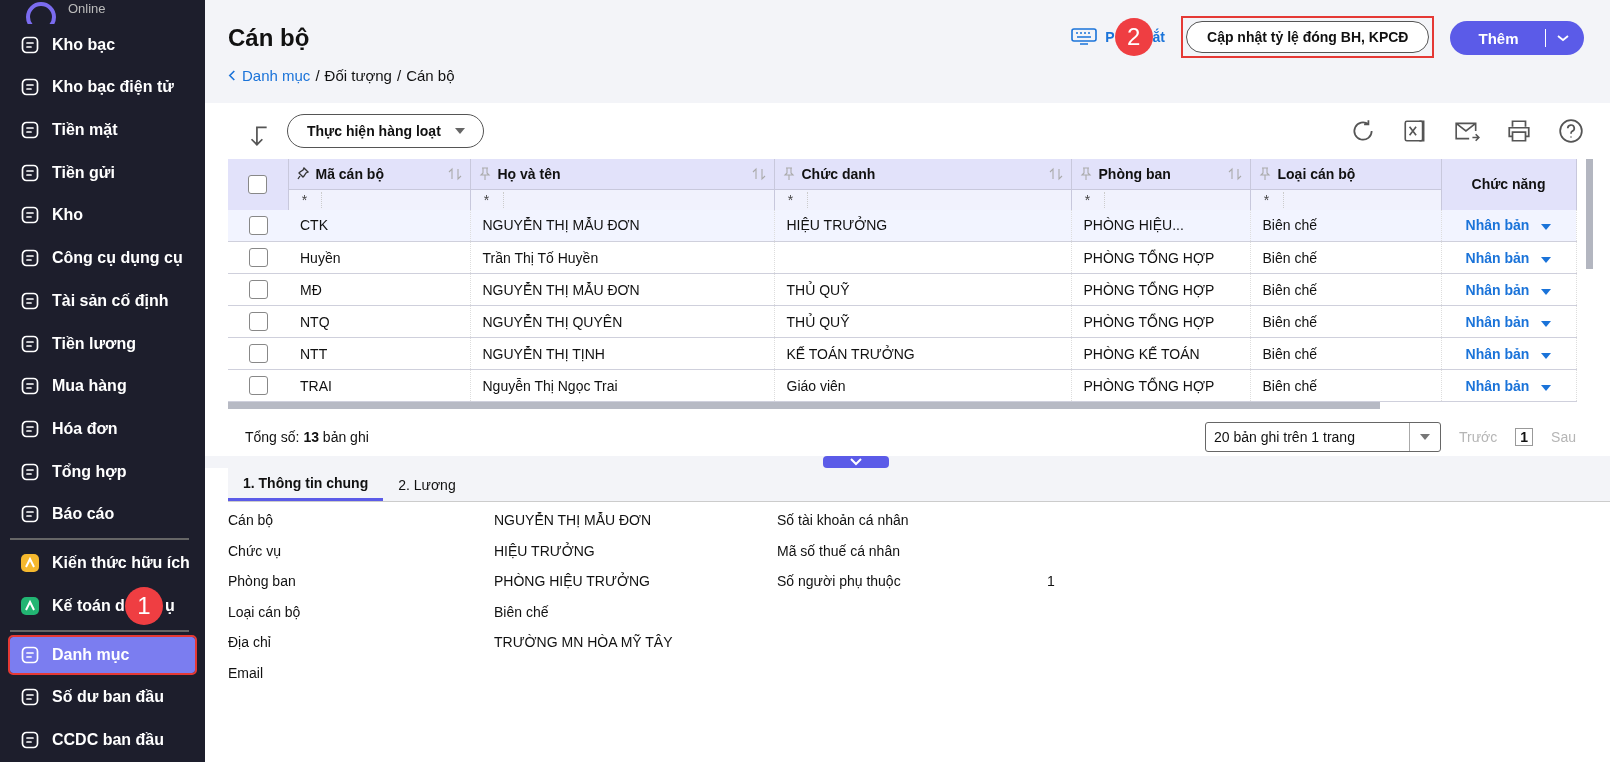 This screenshot has width=1610, height=762. I want to click on horizontal-scrollbar, so click(804, 405).